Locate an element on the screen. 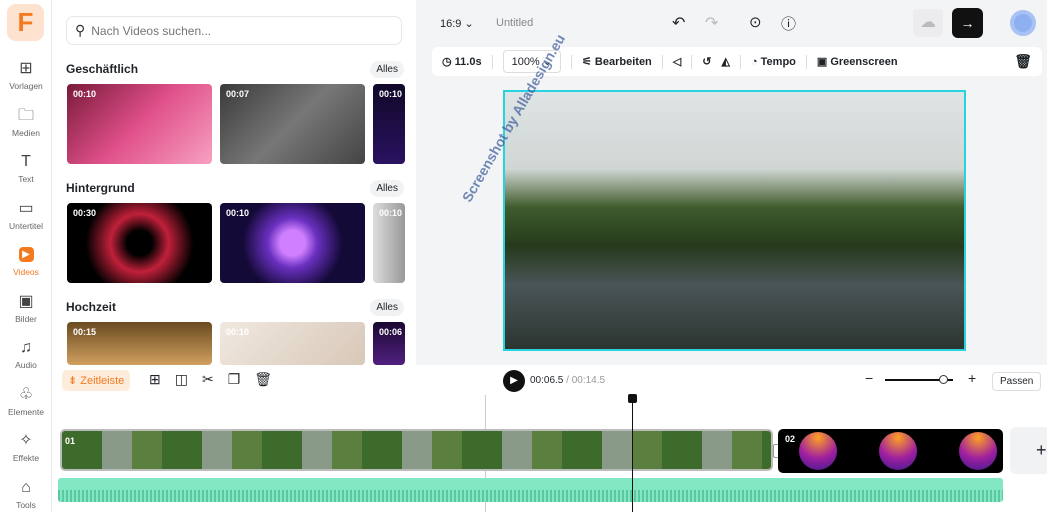  sidebar-item-label: Effekte is located at coordinates (26, 458).